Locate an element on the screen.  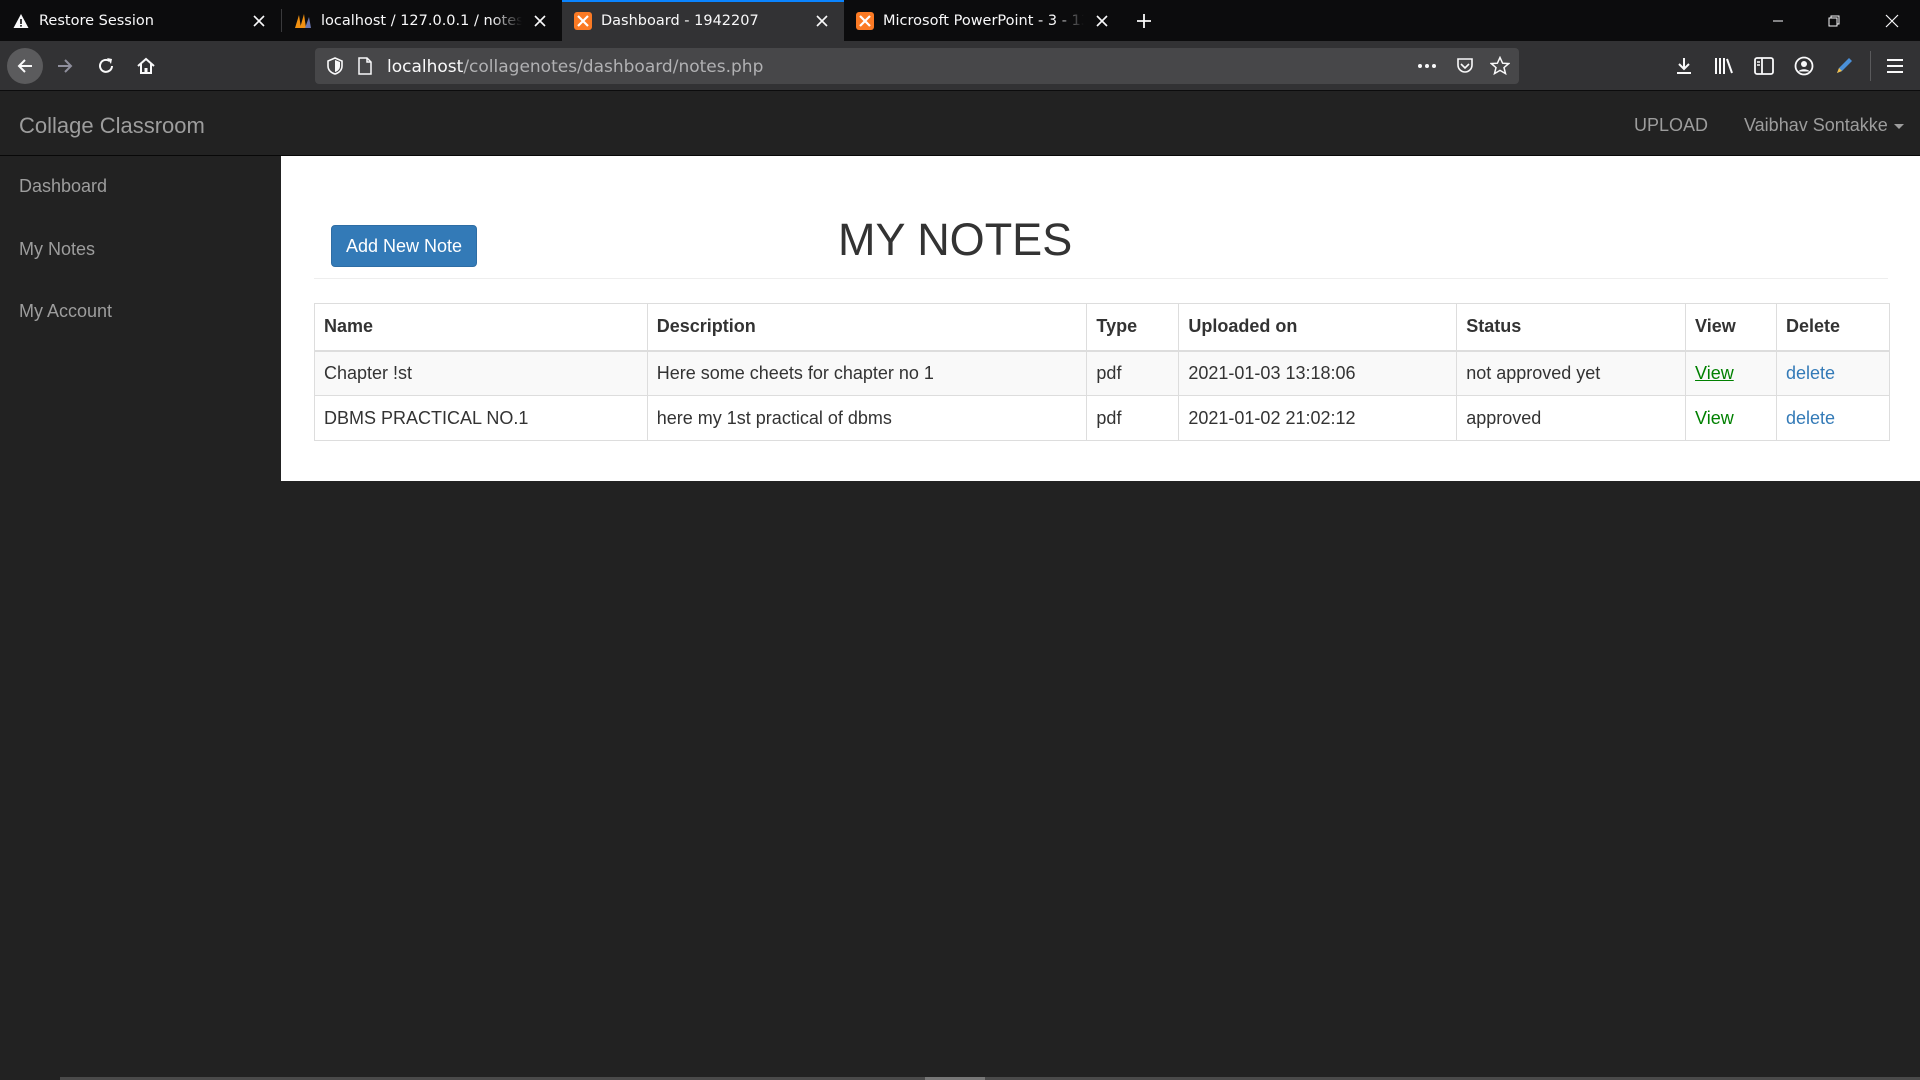
more-icon is located at coordinates (1427, 66).